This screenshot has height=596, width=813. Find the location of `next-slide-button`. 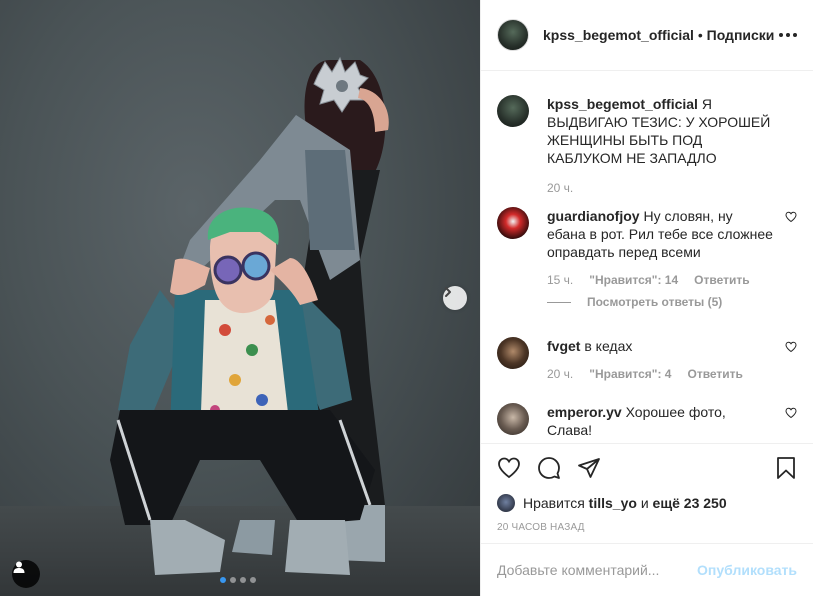

next-slide-button is located at coordinates (455, 298).